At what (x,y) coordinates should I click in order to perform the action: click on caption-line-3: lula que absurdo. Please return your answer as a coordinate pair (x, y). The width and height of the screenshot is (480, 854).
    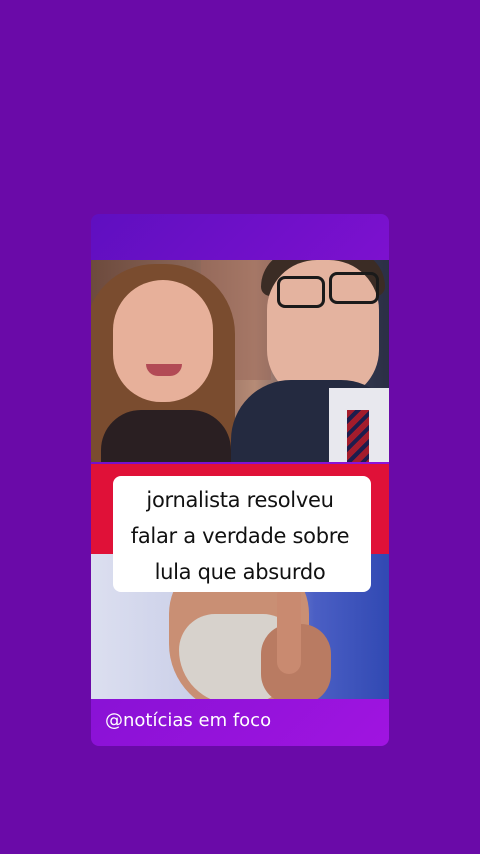
    Looking at the image, I should click on (240, 572).